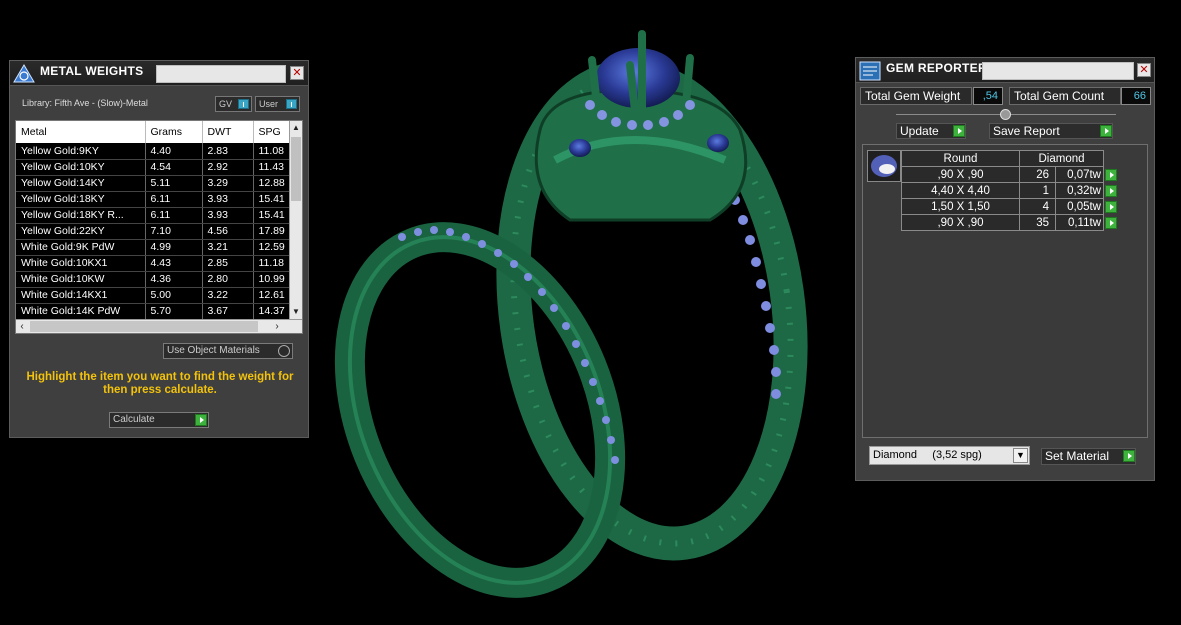  I want to click on dwt-cell: 2.92, so click(228, 167).